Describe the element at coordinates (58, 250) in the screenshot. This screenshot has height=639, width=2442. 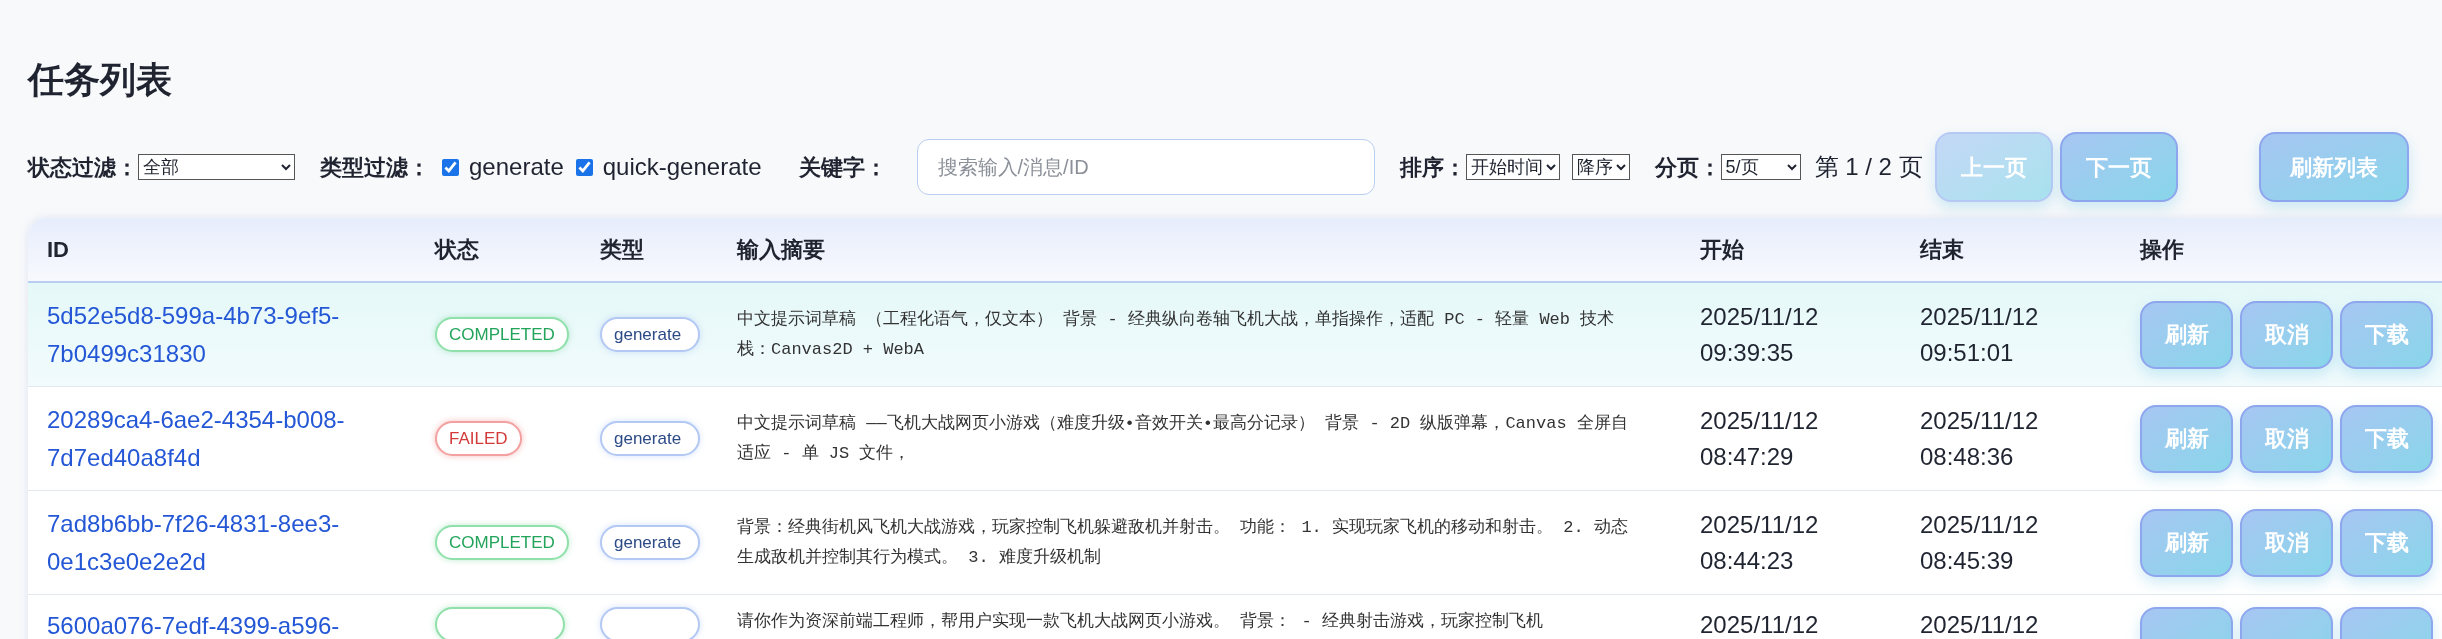
I see `column-header: ID` at that location.